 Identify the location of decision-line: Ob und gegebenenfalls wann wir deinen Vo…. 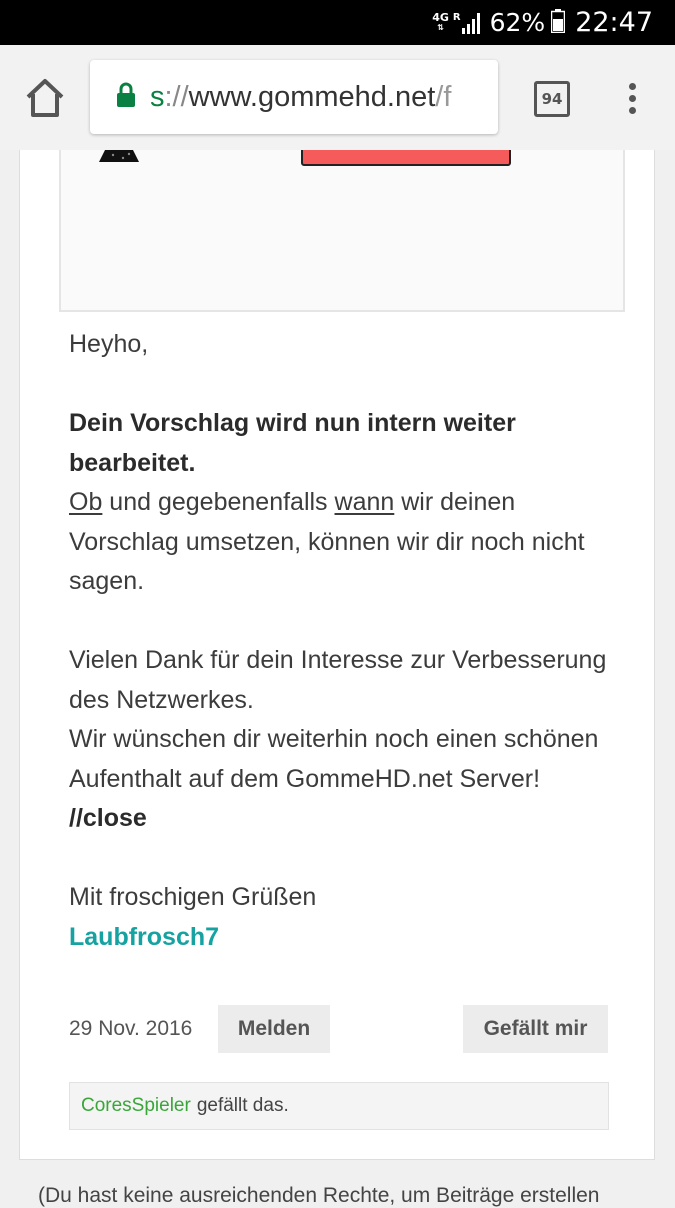
(349, 542).